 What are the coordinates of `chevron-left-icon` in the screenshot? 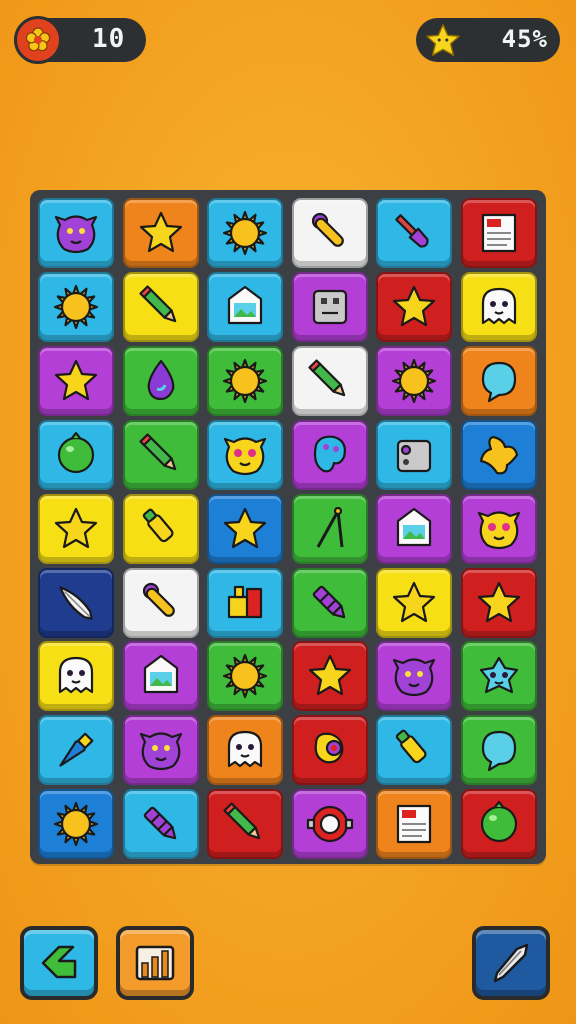 It's located at (59, 962).